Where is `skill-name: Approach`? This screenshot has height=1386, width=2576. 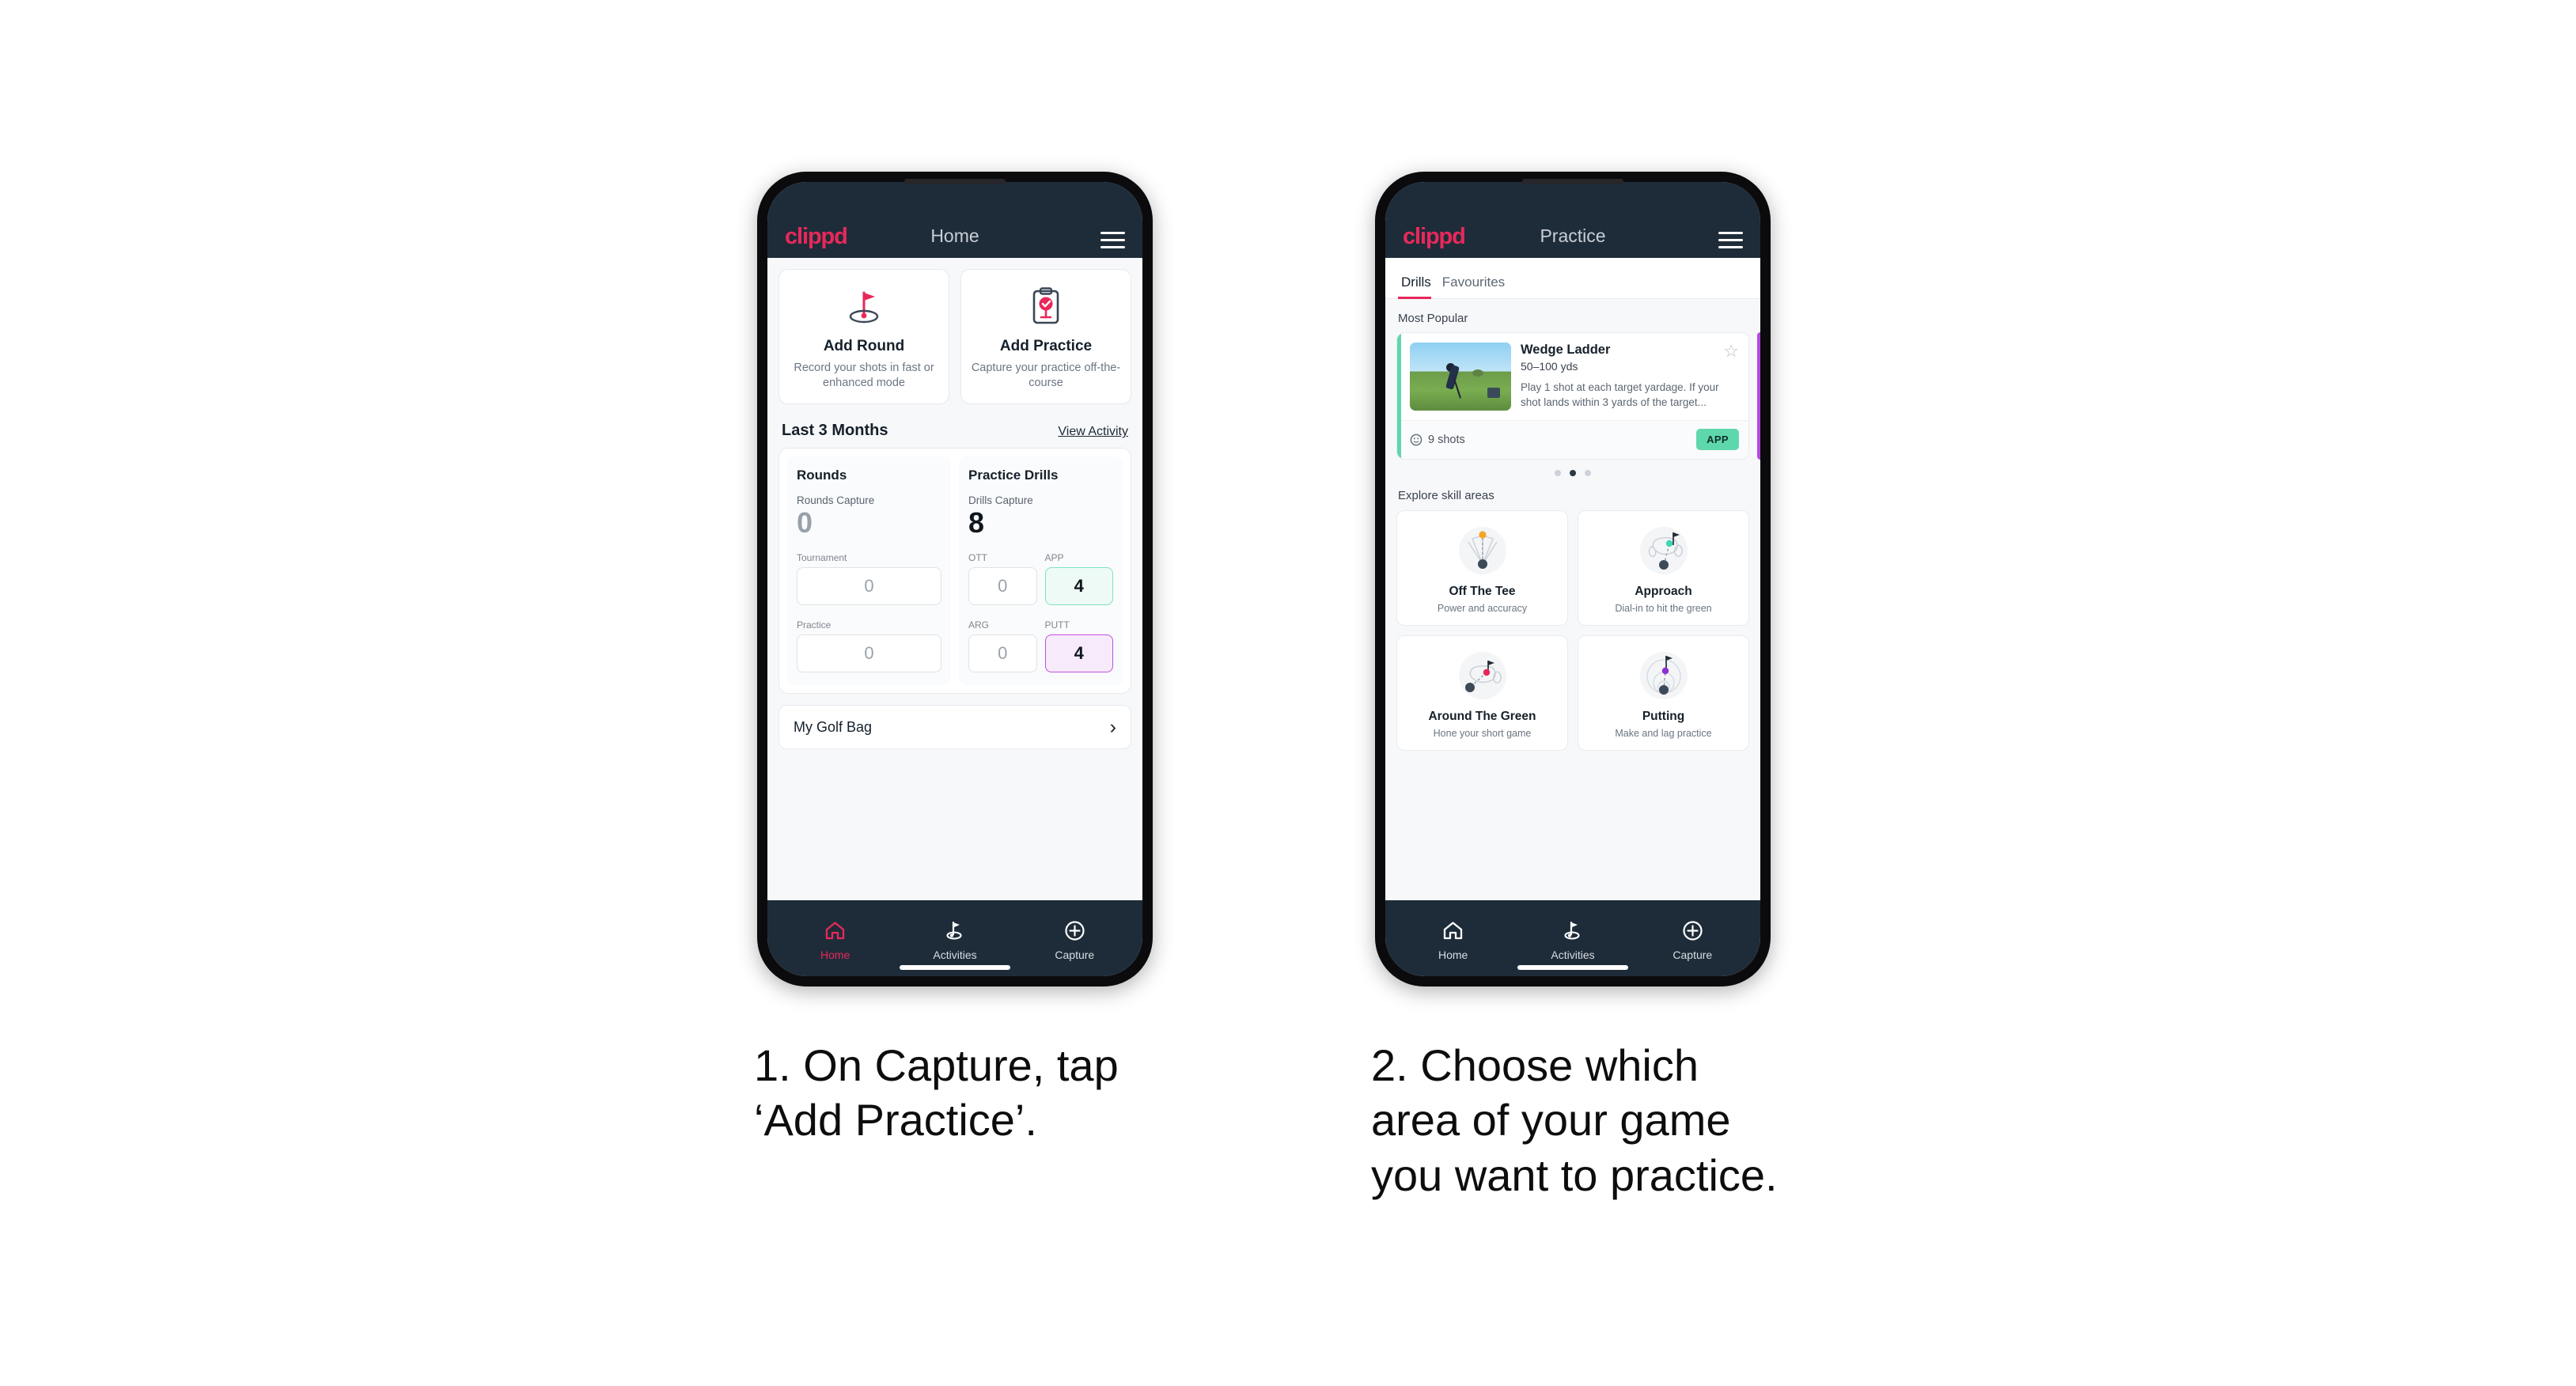
skill-name: Approach is located at coordinates (1663, 592).